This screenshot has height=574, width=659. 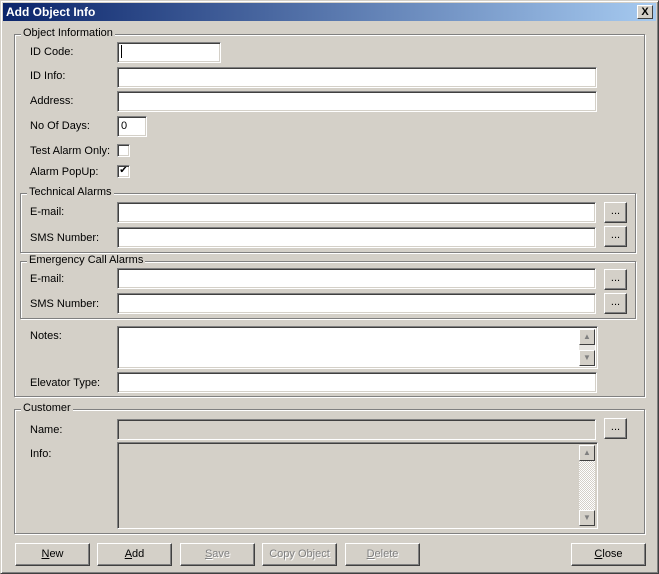 I want to click on close-button: Close, so click(x=608, y=554).